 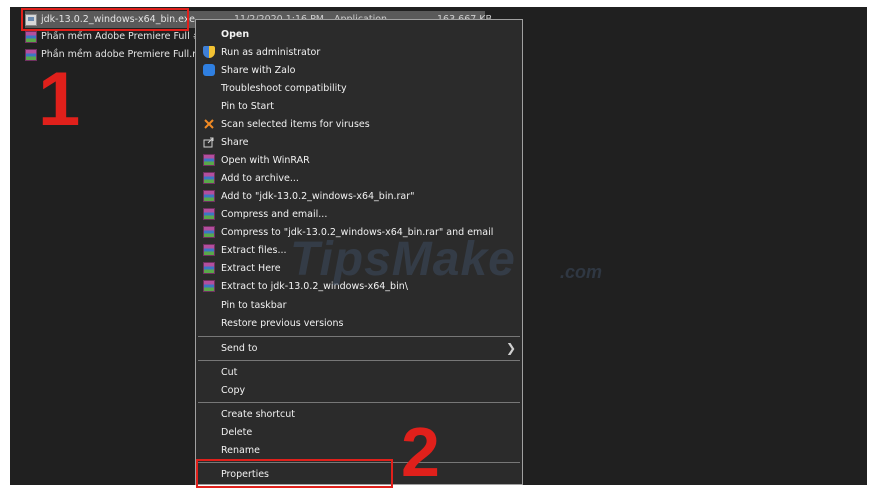 What do you see at coordinates (359, 142) in the screenshot?
I see `menu-item-share: Share` at bounding box center [359, 142].